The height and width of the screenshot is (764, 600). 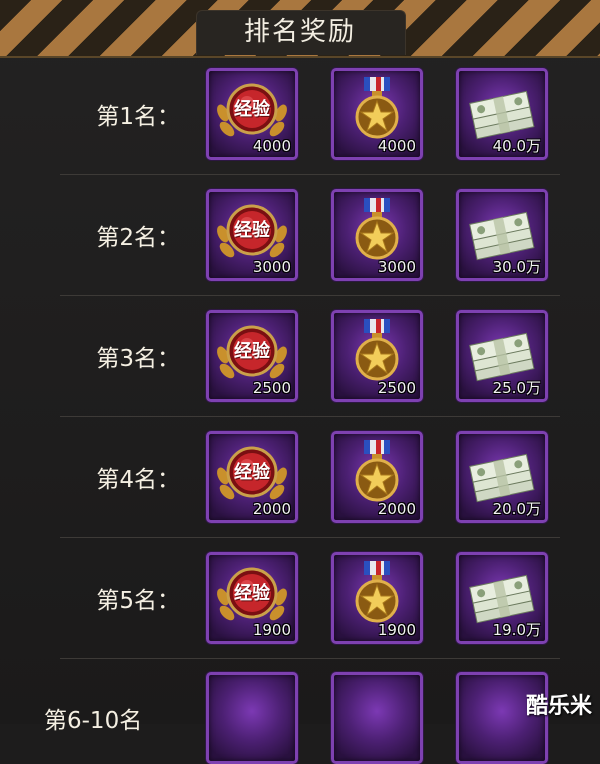 I want to click on exp-reward-slot: 经验 3000, so click(x=252, y=235).